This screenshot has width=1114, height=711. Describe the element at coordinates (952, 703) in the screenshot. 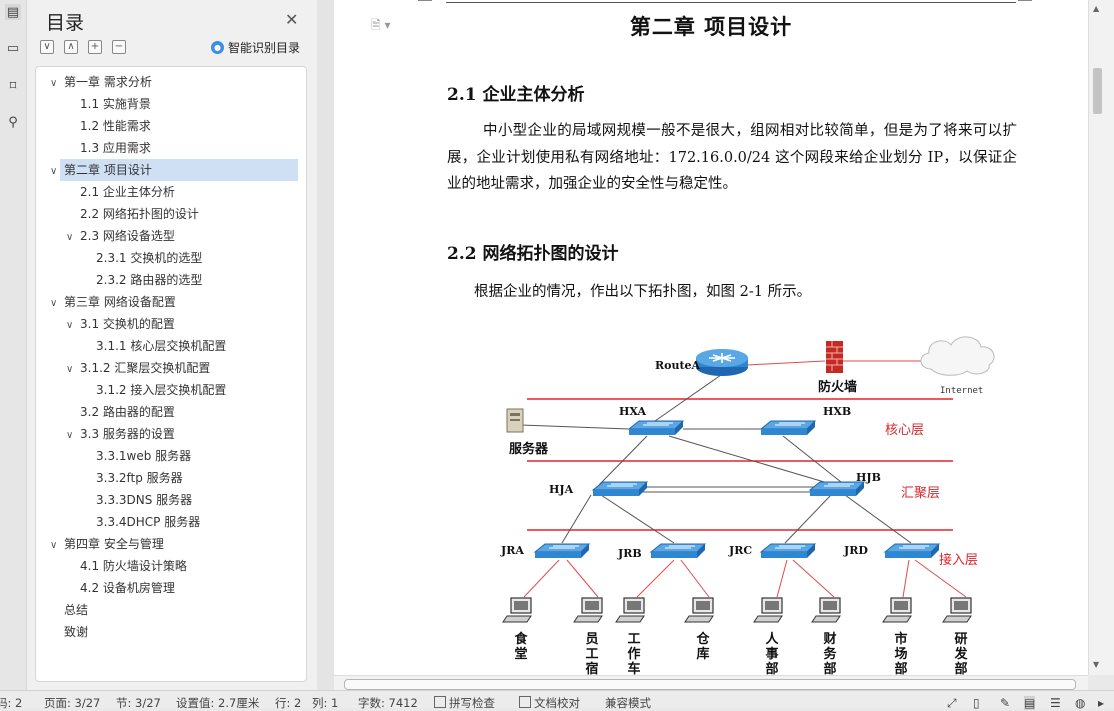

I see `fullscreen-icon: ⤢` at that location.